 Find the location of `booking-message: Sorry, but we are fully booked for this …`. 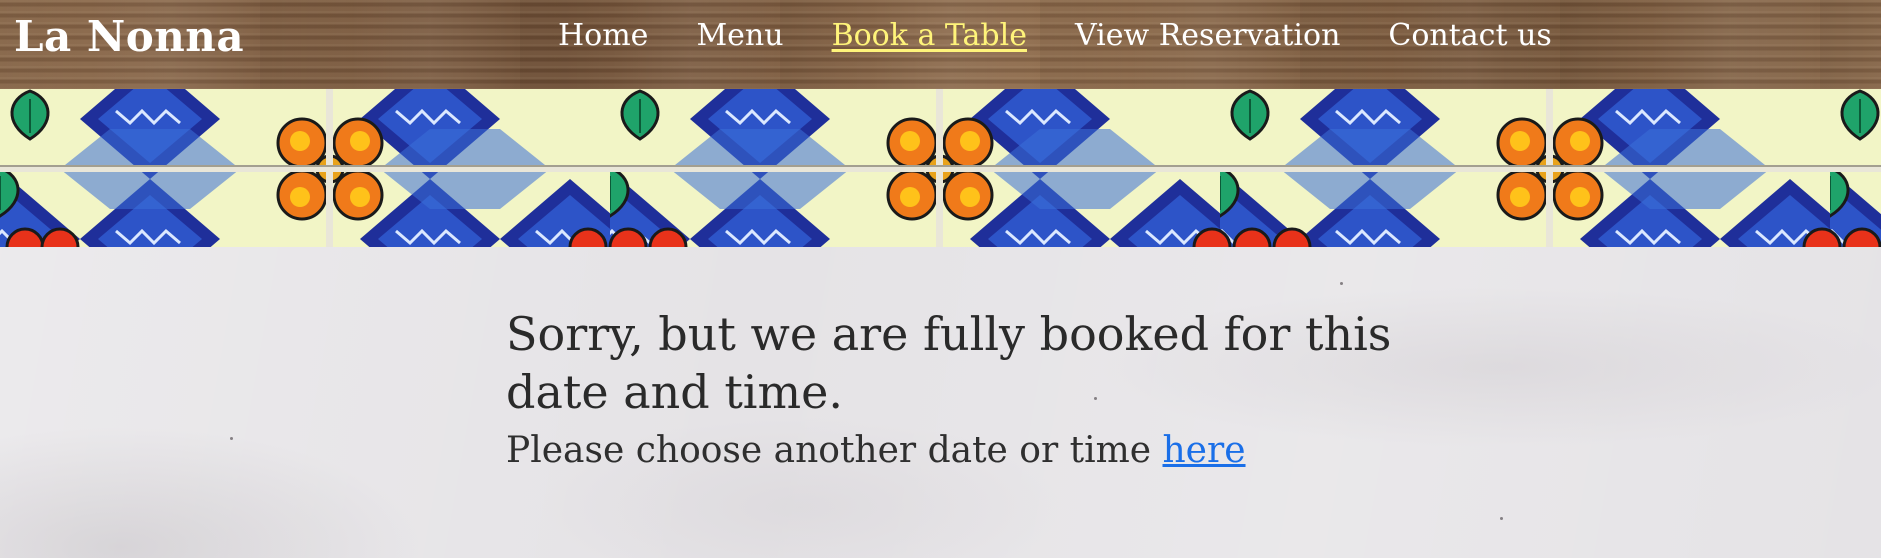

booking-message: Sorry, but we are fully booked for this … is located at coordinates (956, 390).